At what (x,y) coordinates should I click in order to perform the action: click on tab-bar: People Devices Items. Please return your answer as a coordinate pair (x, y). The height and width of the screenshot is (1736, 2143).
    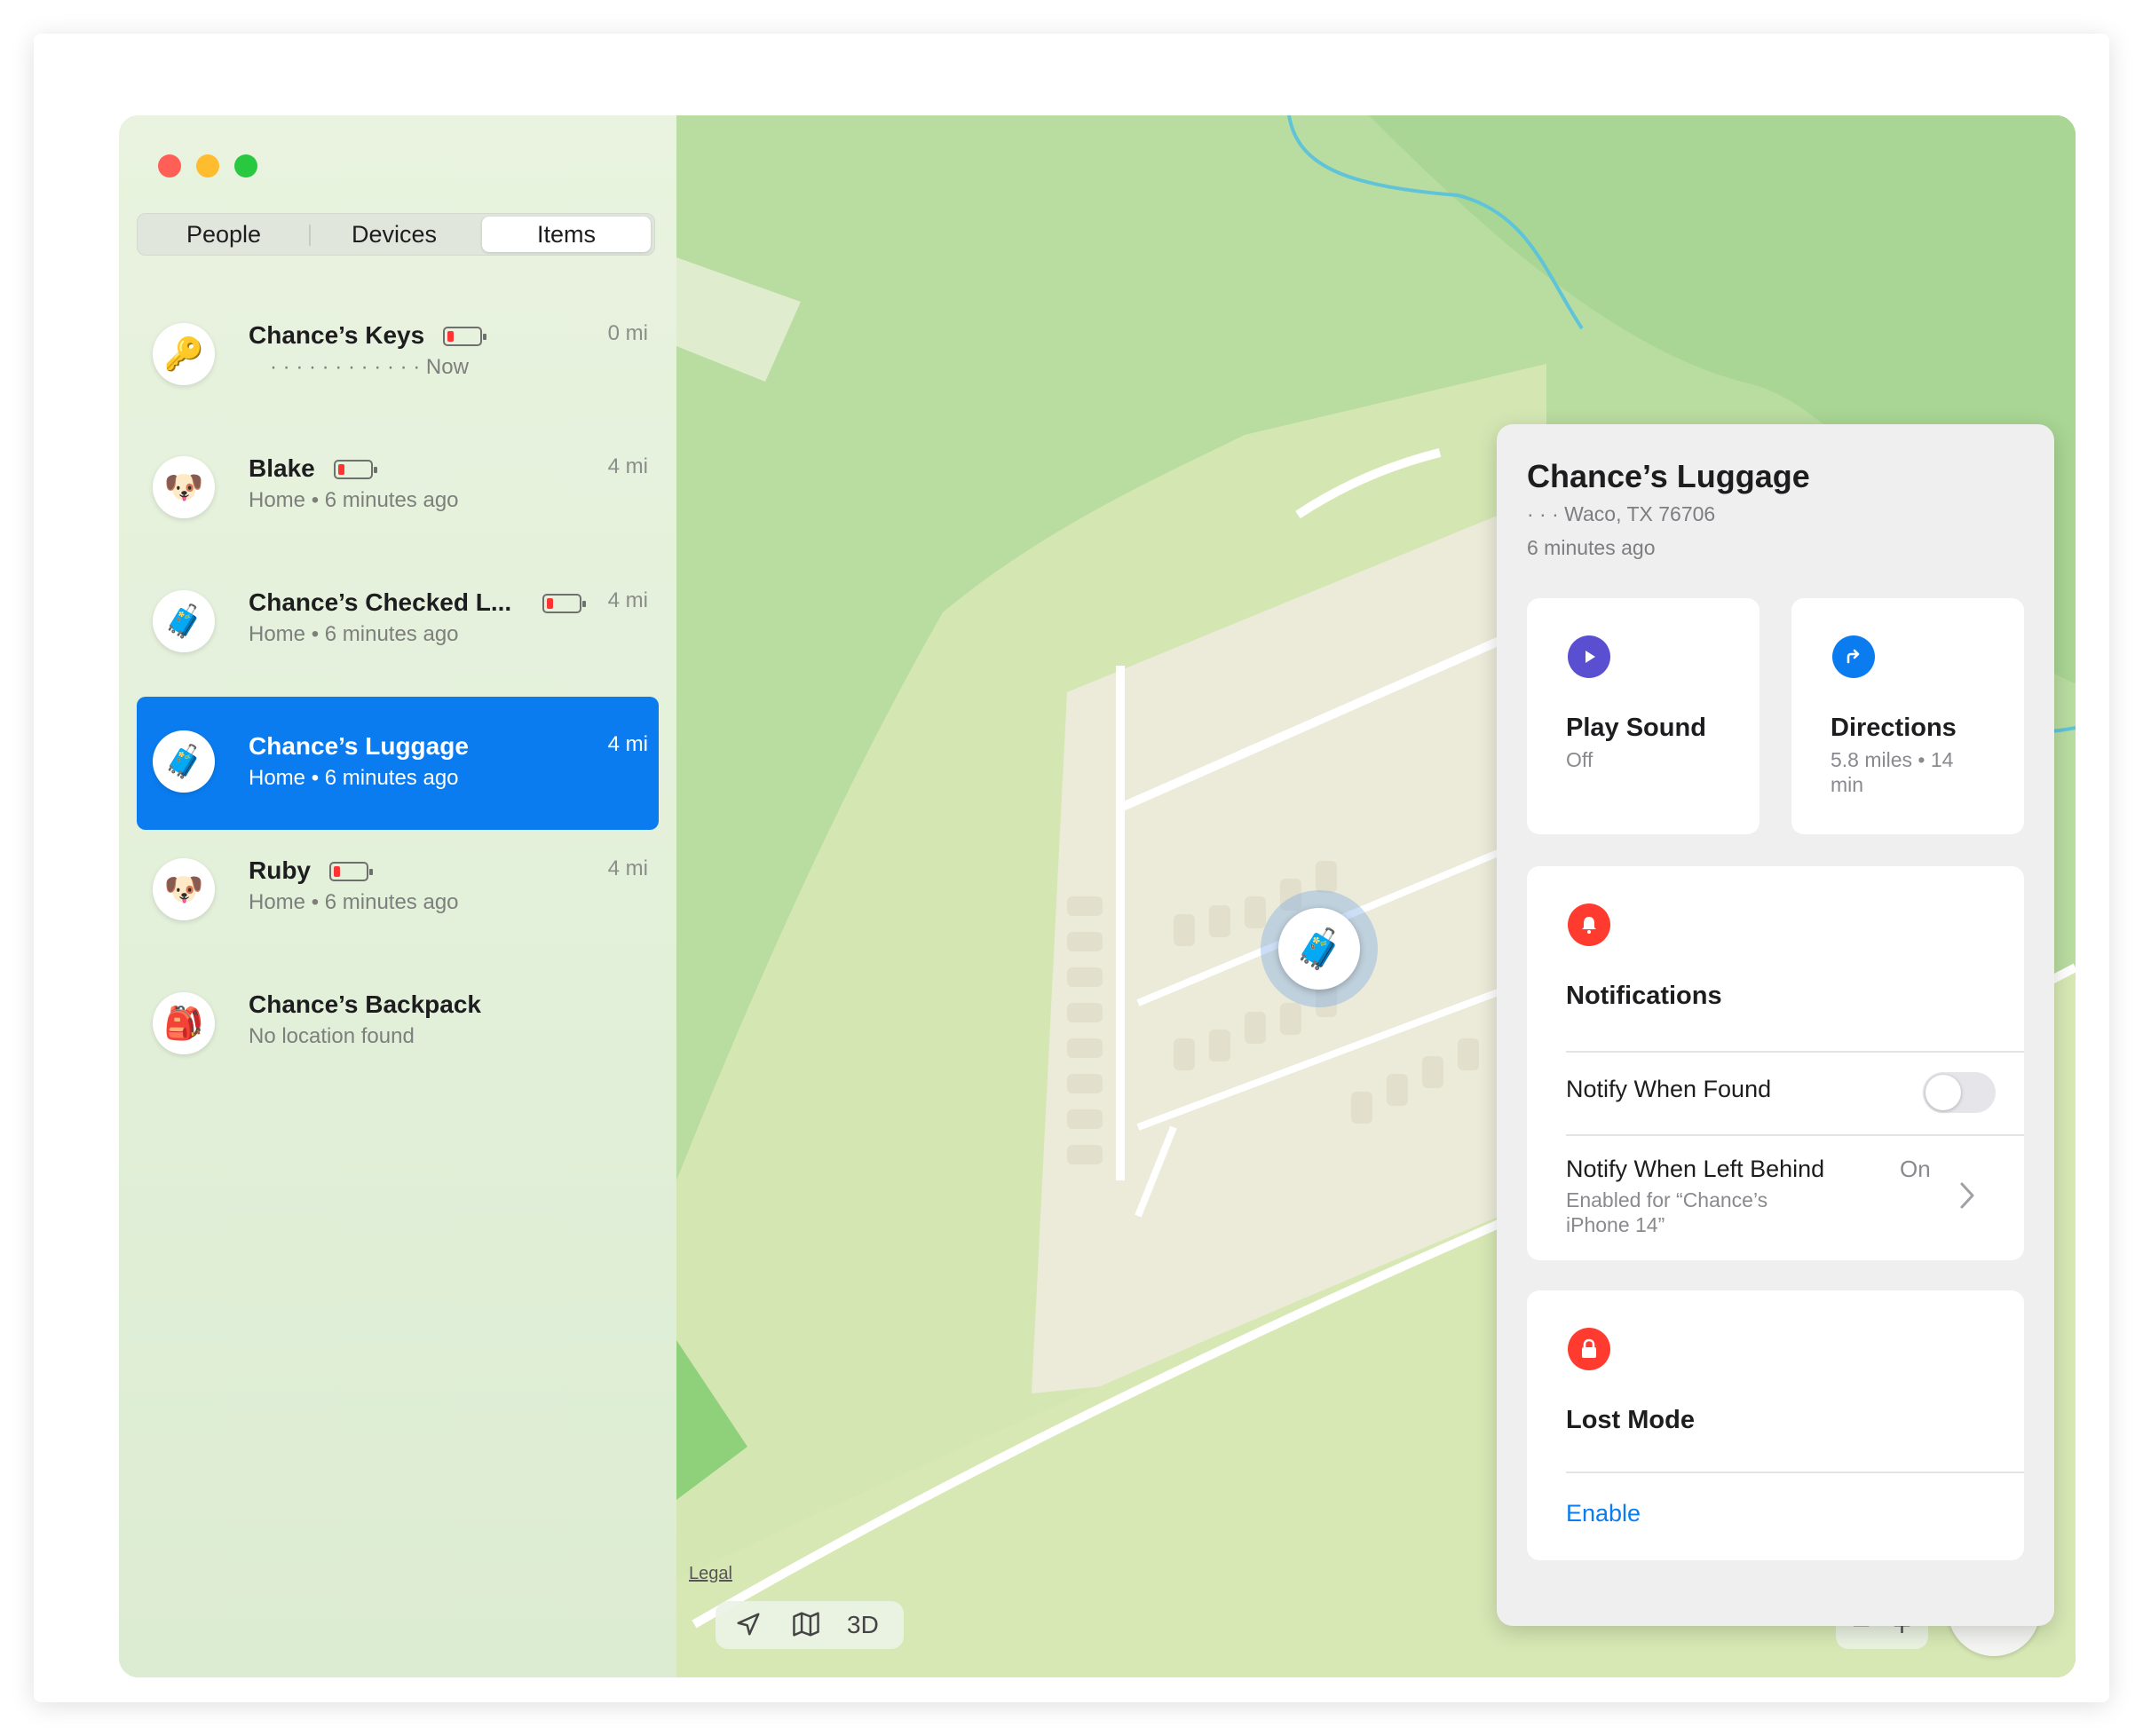
    Looking at the image, I should click on (396, 234).